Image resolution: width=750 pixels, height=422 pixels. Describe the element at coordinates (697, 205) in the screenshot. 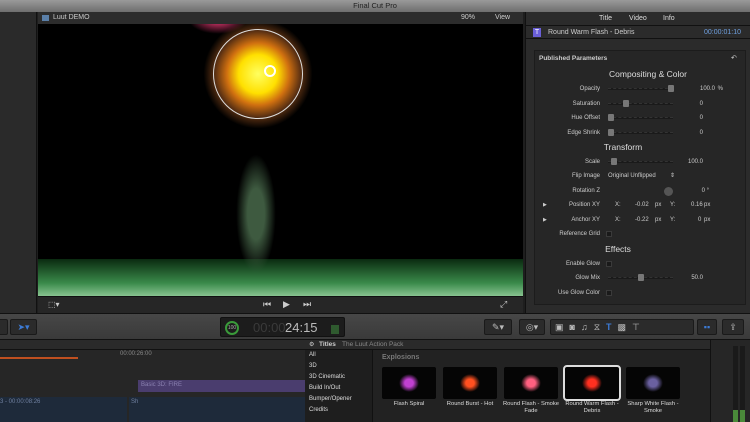

I see `position-y-value: 0.16` at that location.